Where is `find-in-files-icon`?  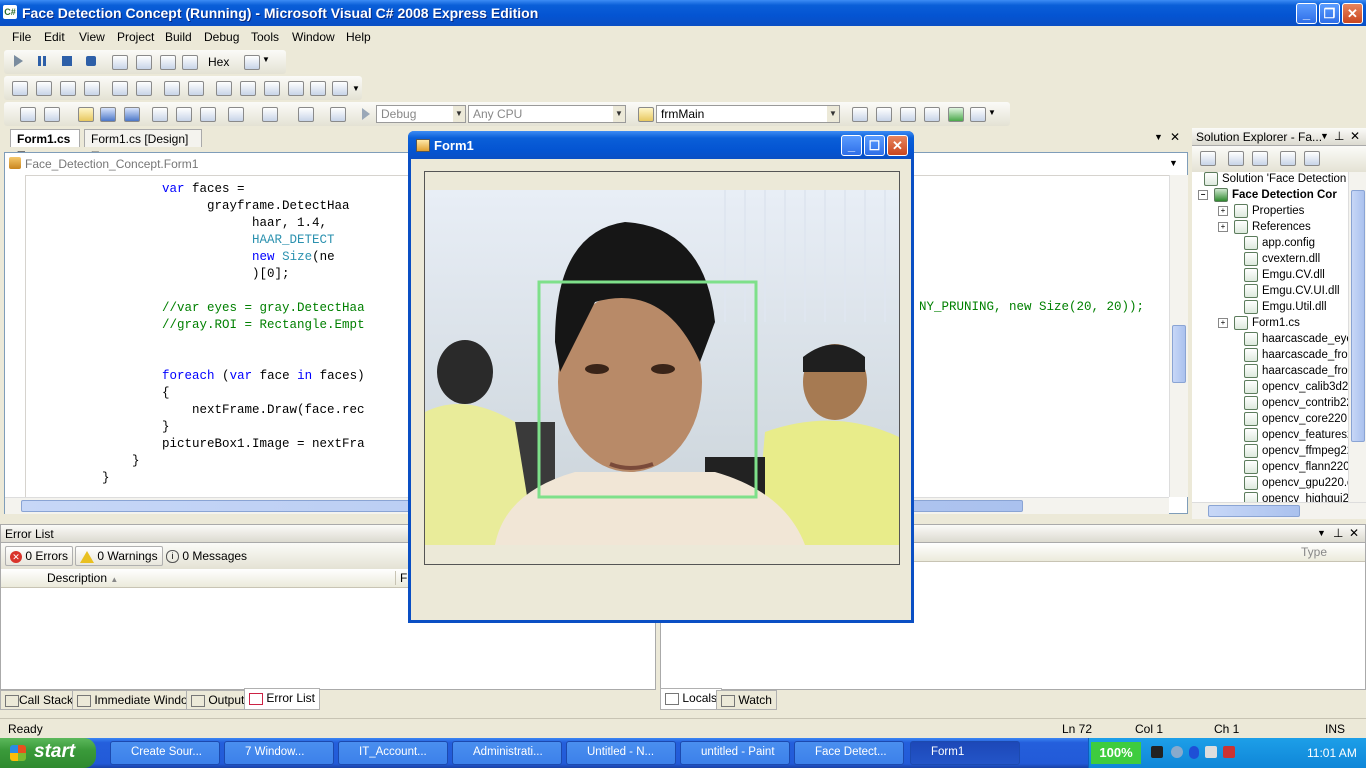 find-in-files-icon is located at coordinates (646, 114).